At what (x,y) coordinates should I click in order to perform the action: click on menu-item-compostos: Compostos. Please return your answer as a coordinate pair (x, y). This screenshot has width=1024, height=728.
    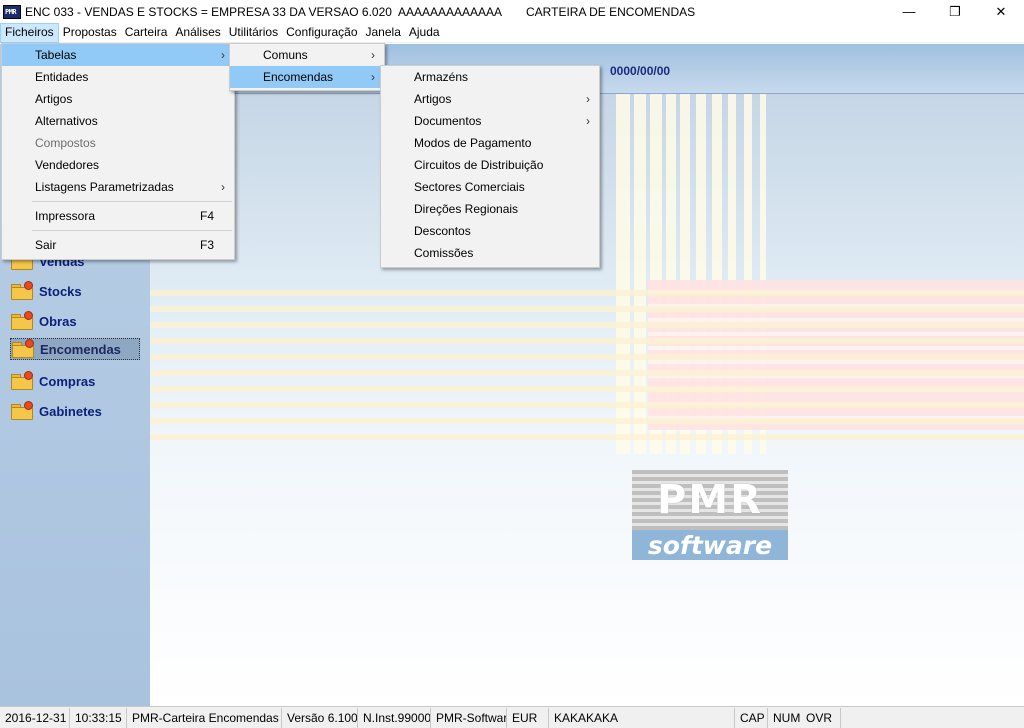
    Looking at the image, I should click on (65, 143).